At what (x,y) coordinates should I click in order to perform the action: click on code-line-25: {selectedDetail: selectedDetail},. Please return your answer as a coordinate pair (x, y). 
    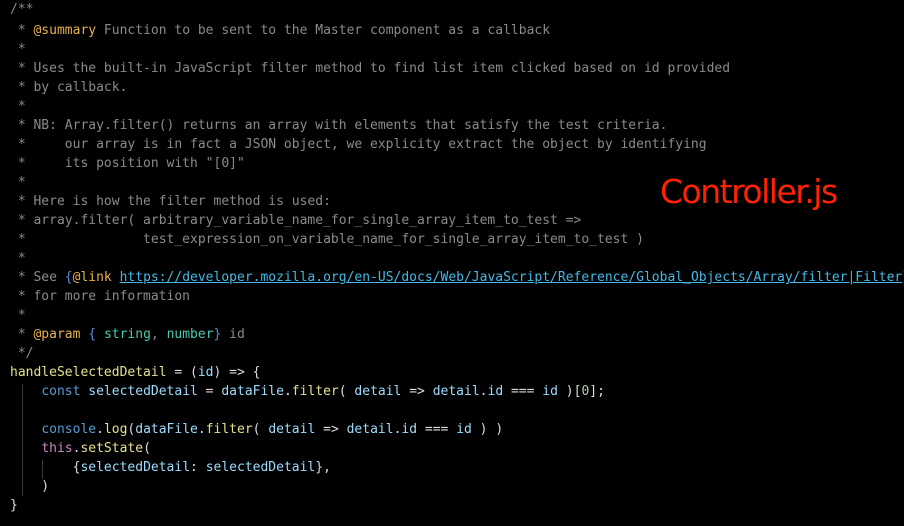
    Looking at the image, I should click on (170, 467).